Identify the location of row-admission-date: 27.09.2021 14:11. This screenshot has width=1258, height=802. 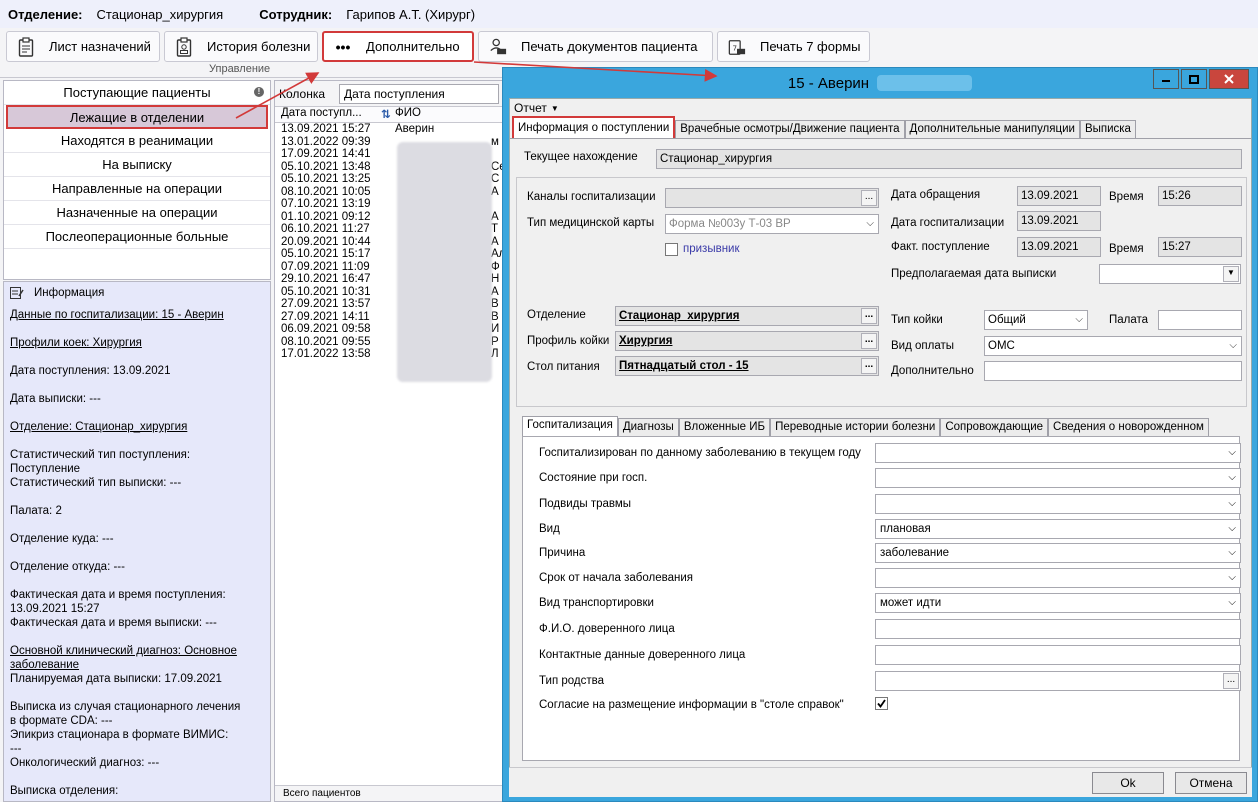
(325, 316).